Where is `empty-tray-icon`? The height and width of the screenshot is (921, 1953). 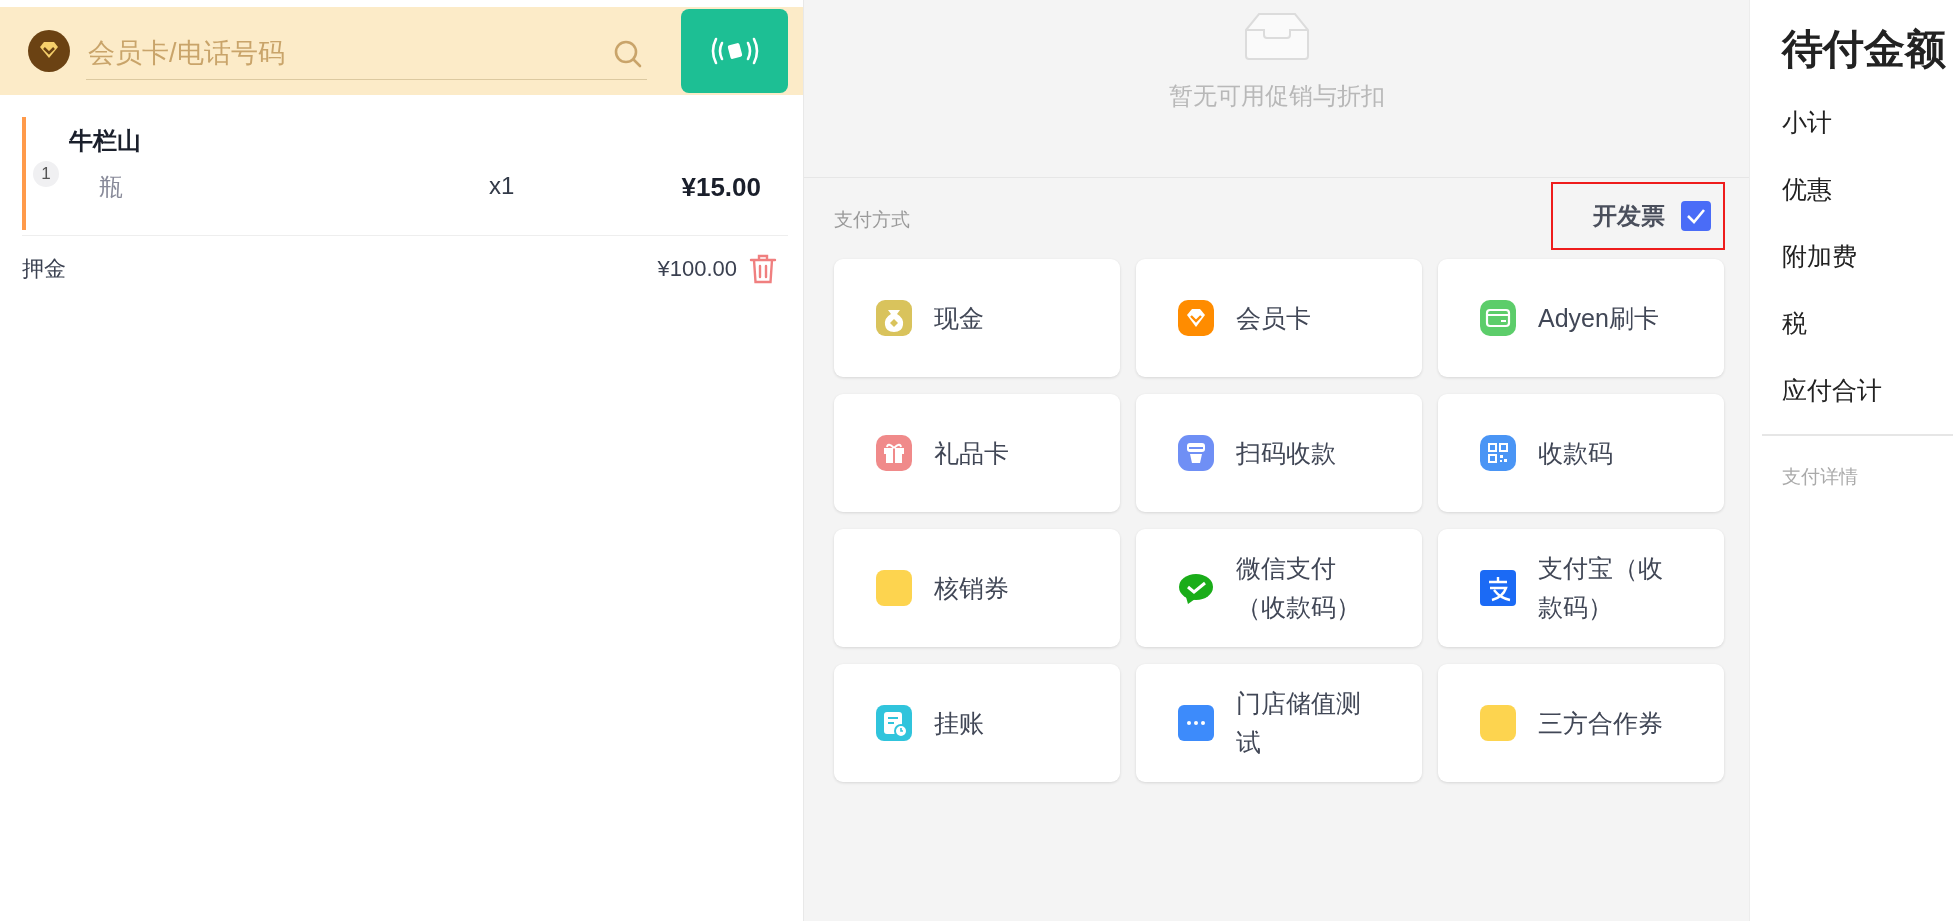
empty-tray-icon is located at coordinates (1276, 36).